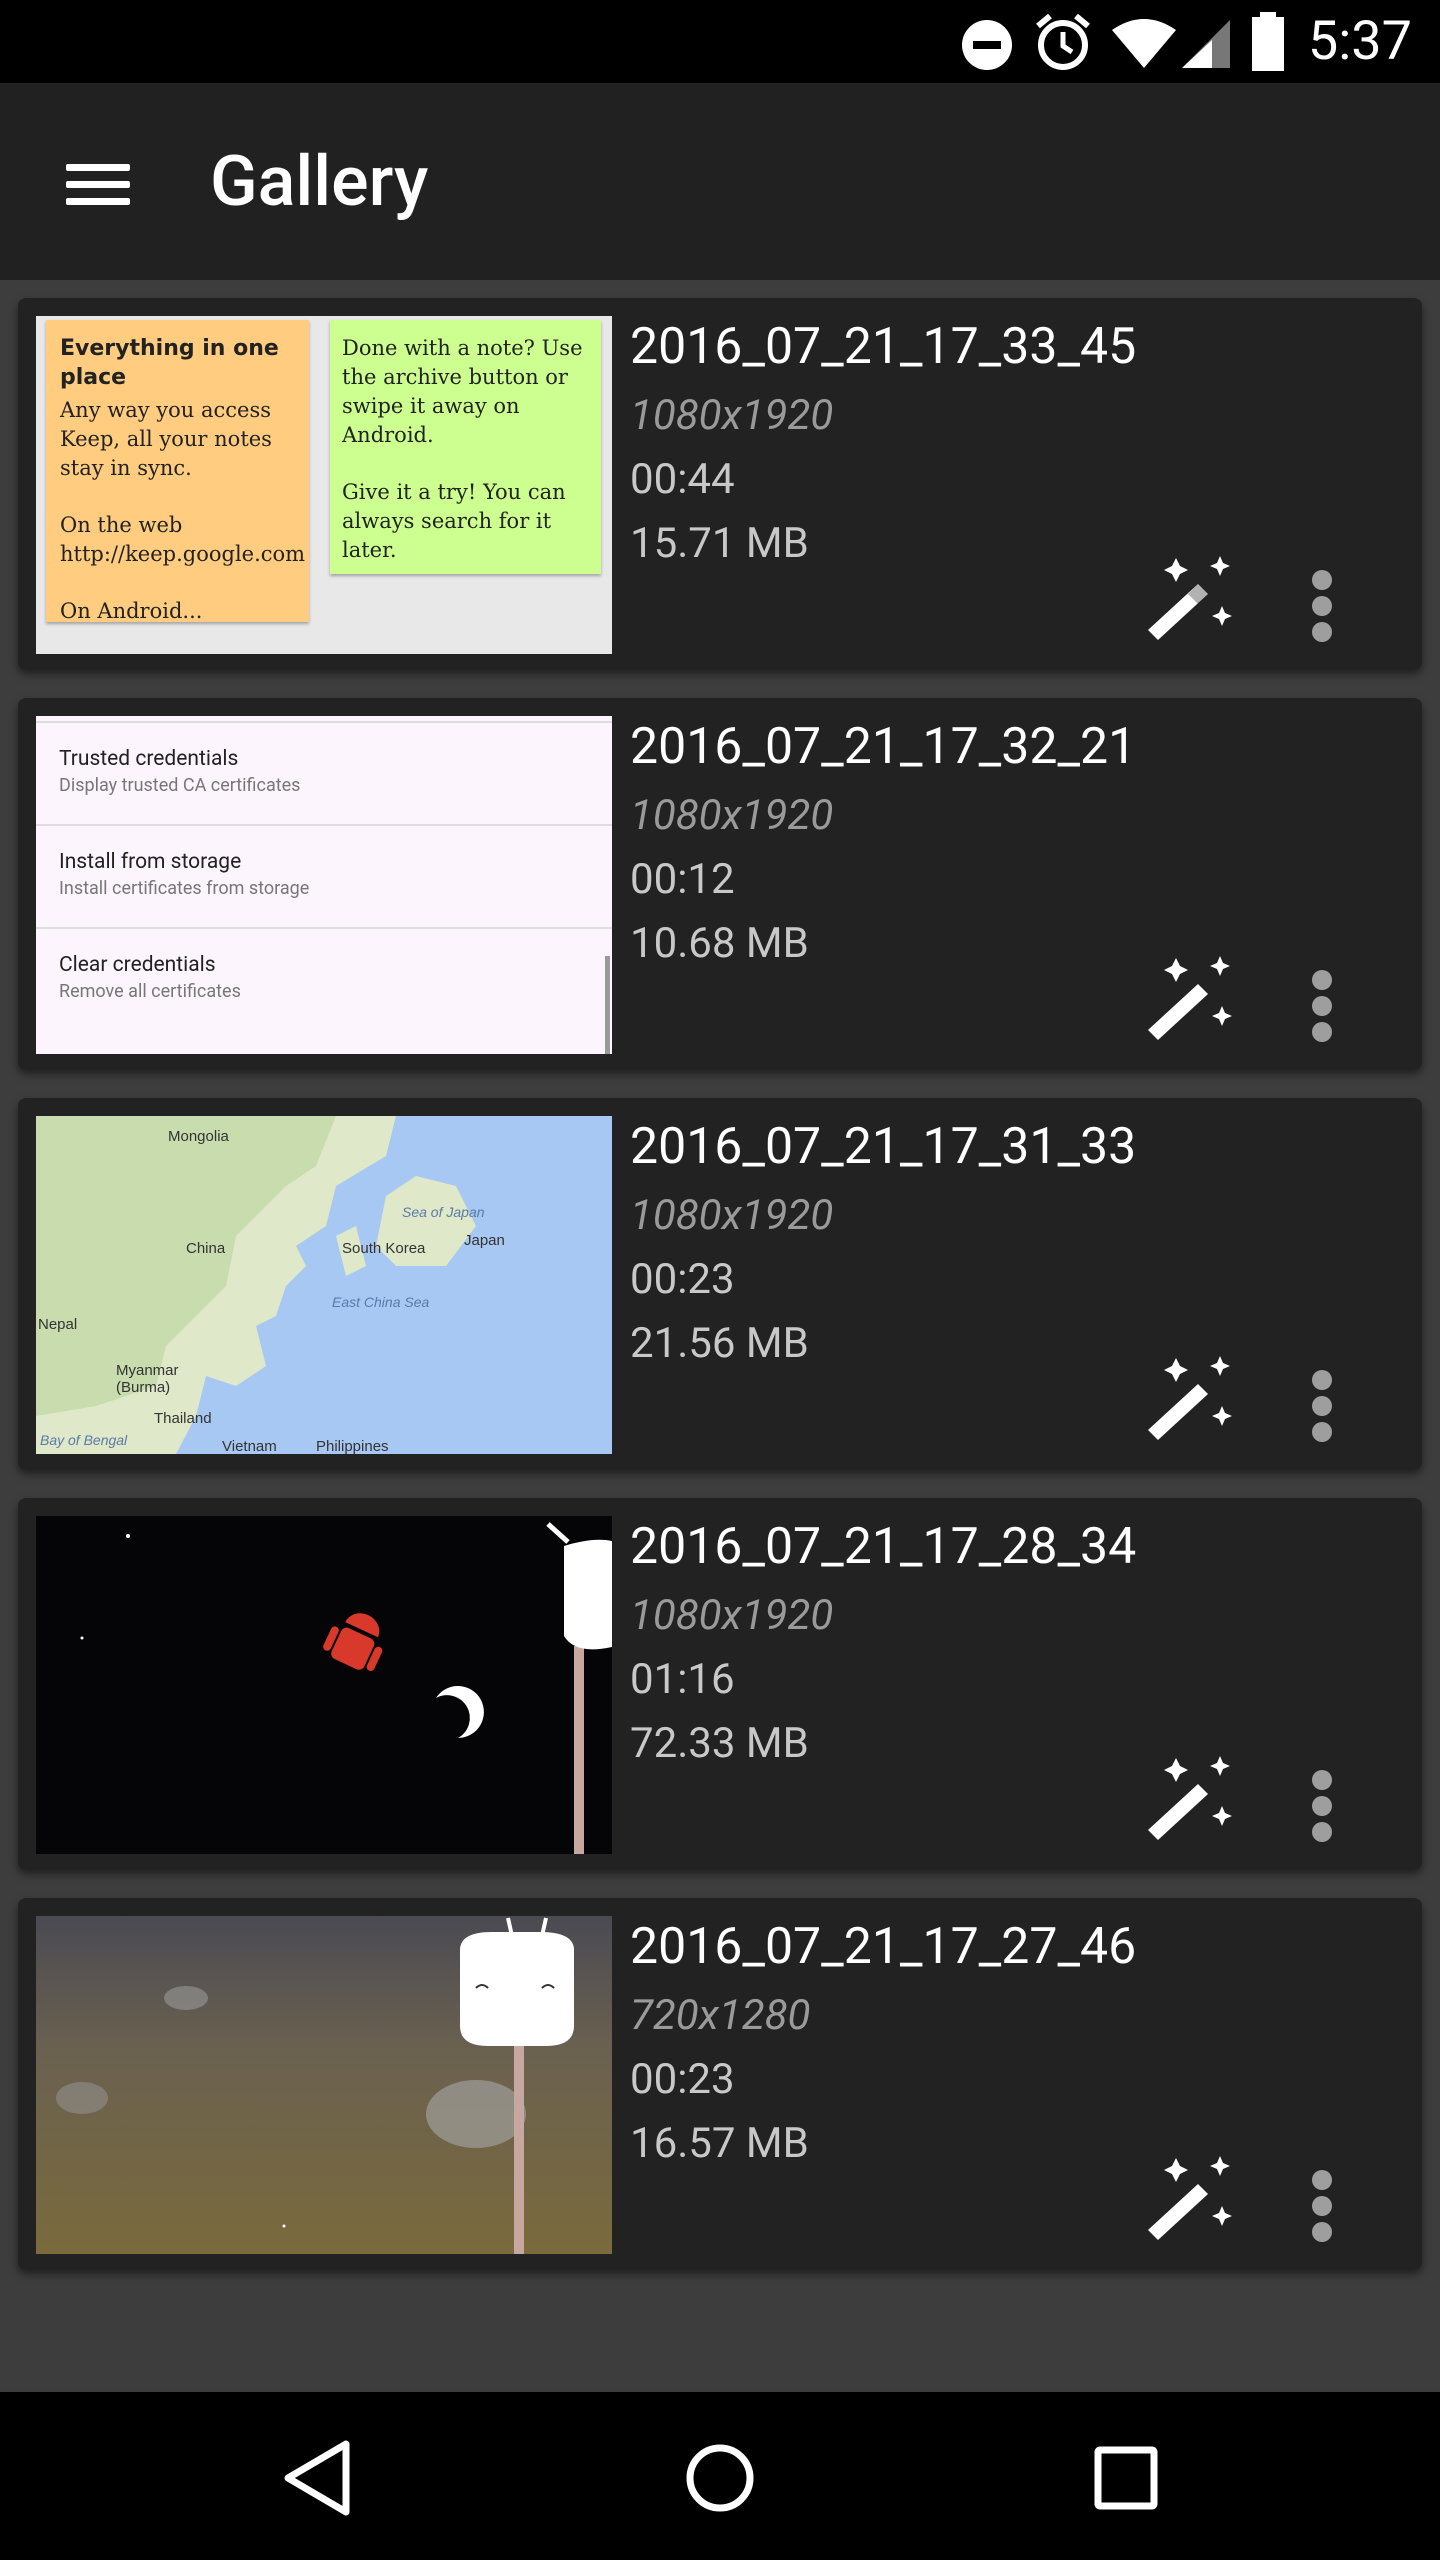 This screenshot has width=1440, height=2560. Describe the element at coordinates (150, 862) in the screenshot. I see `settings-row-title: Install from storage` at that location.